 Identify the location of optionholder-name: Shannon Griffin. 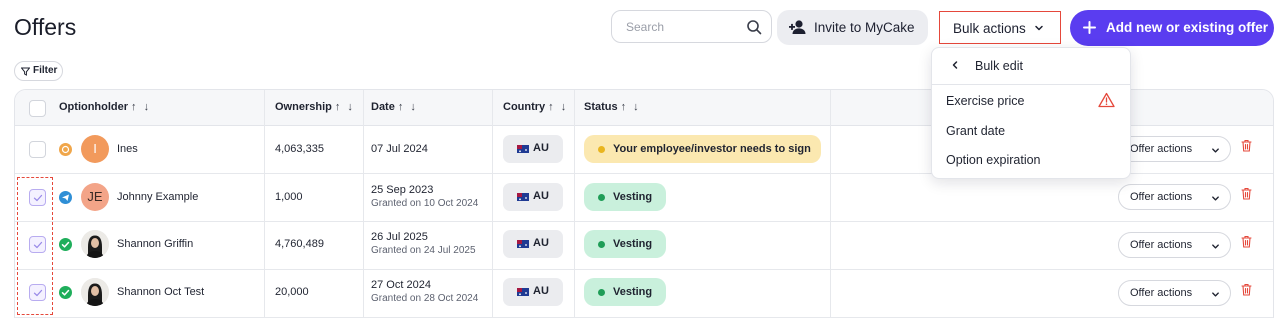
(155, 244).